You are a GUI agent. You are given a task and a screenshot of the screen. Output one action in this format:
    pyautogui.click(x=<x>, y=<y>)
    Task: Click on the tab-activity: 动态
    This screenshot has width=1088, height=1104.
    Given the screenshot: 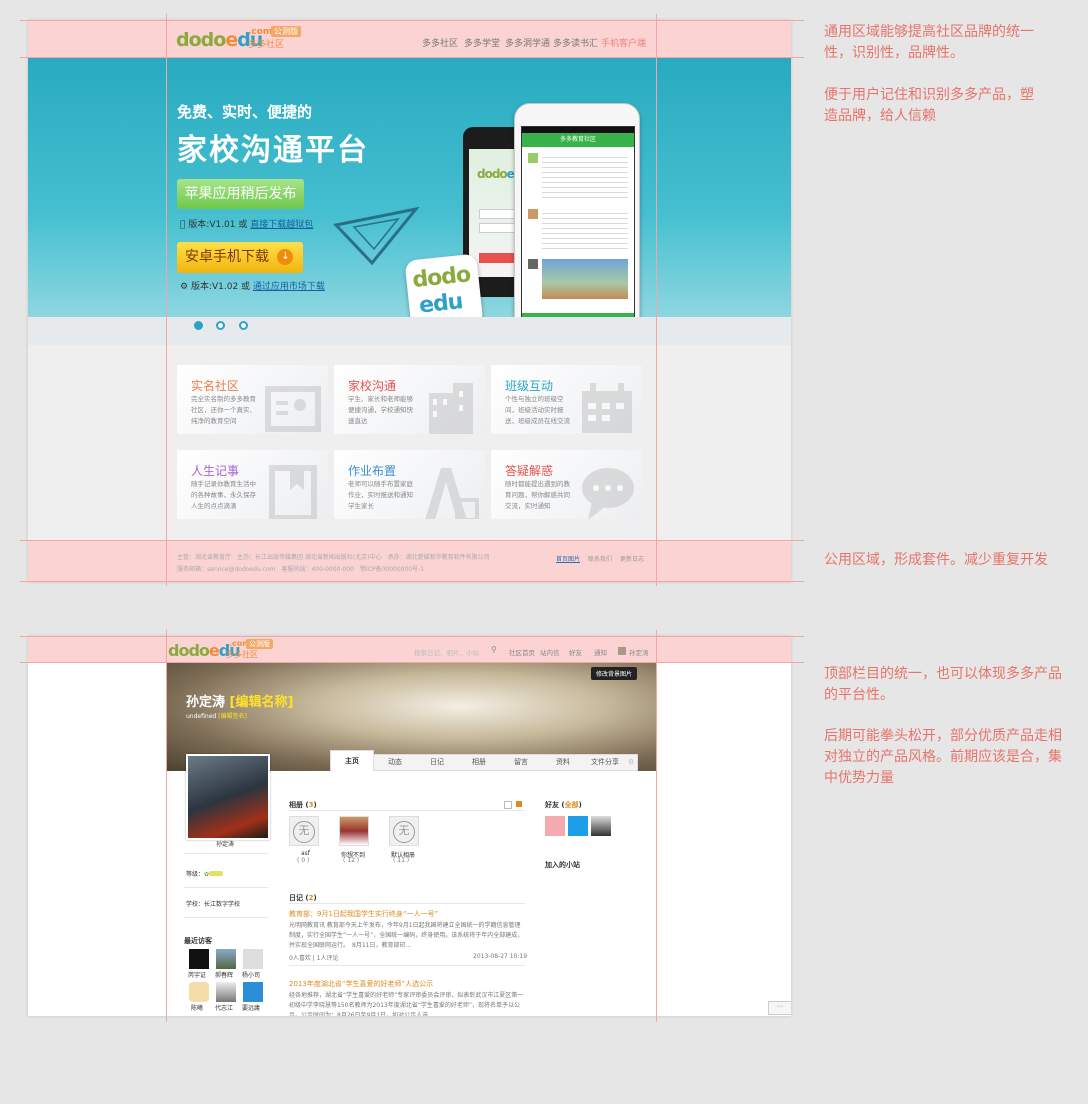 What is the action you would take?
    pyautogui.click(x=395, y=762)
    